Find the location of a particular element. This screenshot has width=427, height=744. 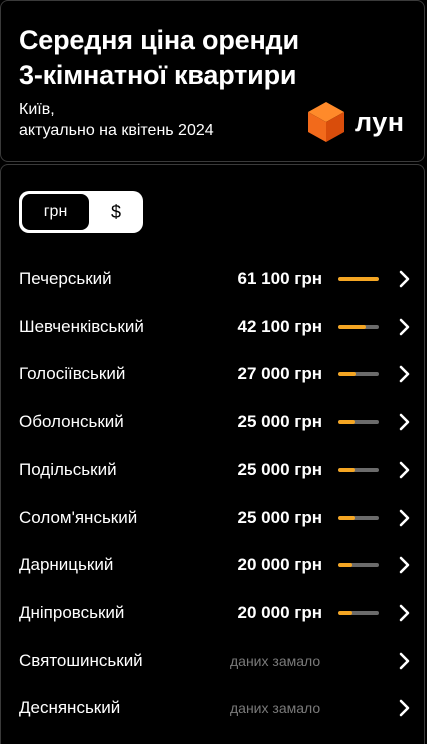

district-row: Шевченківський 42 100 грн is located at coordinates (213, 327).